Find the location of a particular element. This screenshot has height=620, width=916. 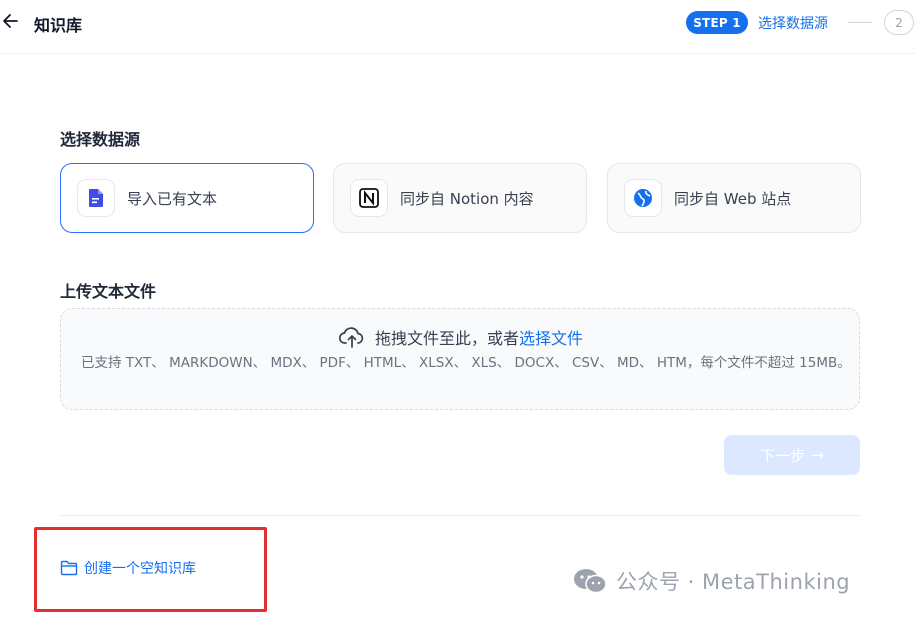

web-globe-icon is located at coordinates (643, 198).